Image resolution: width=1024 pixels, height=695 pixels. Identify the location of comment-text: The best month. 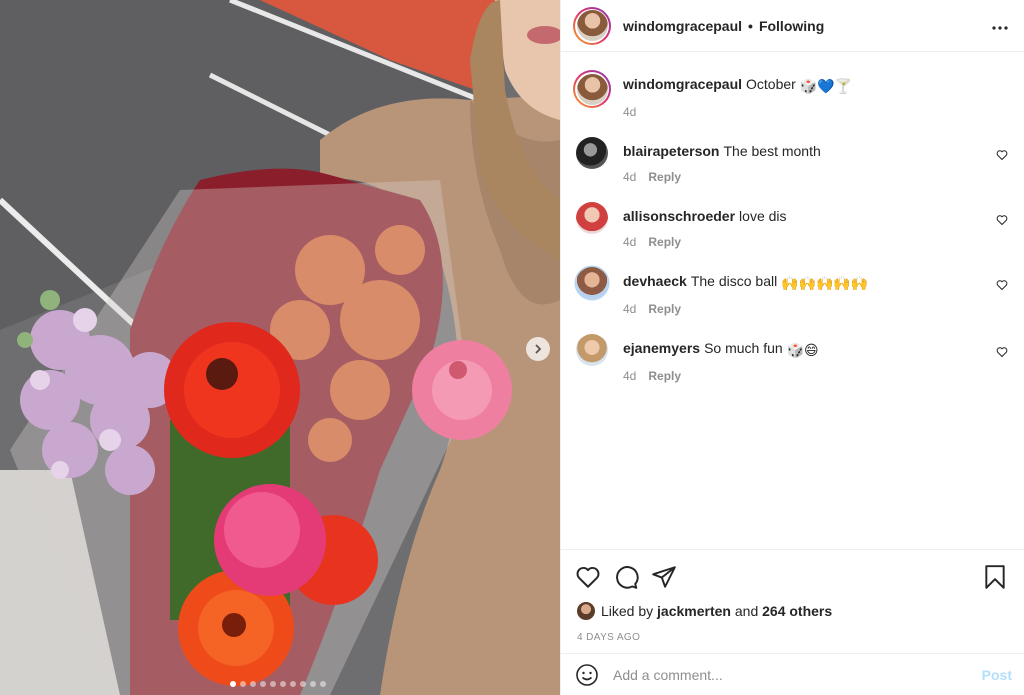
(772, 151).